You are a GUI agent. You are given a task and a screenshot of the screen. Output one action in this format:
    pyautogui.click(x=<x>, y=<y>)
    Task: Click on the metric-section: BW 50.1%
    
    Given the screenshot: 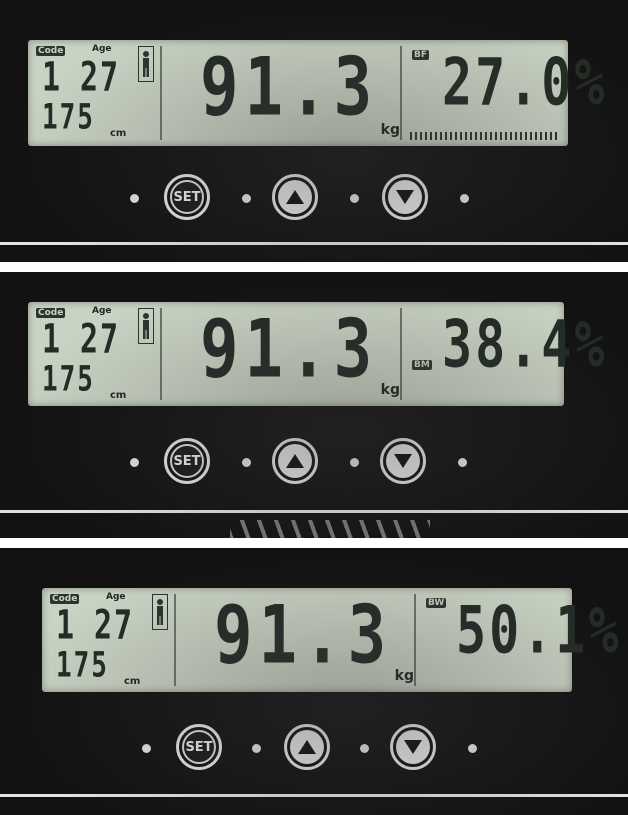 What is the action you would take?
    pyautogui.click(x=519, y=640)
    